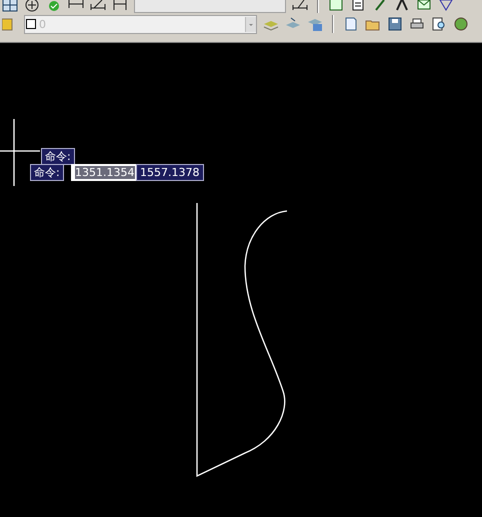 Image resolution: width=482 pixels, height=517 pixels. I want to click on text-icon, so click(358, 6).